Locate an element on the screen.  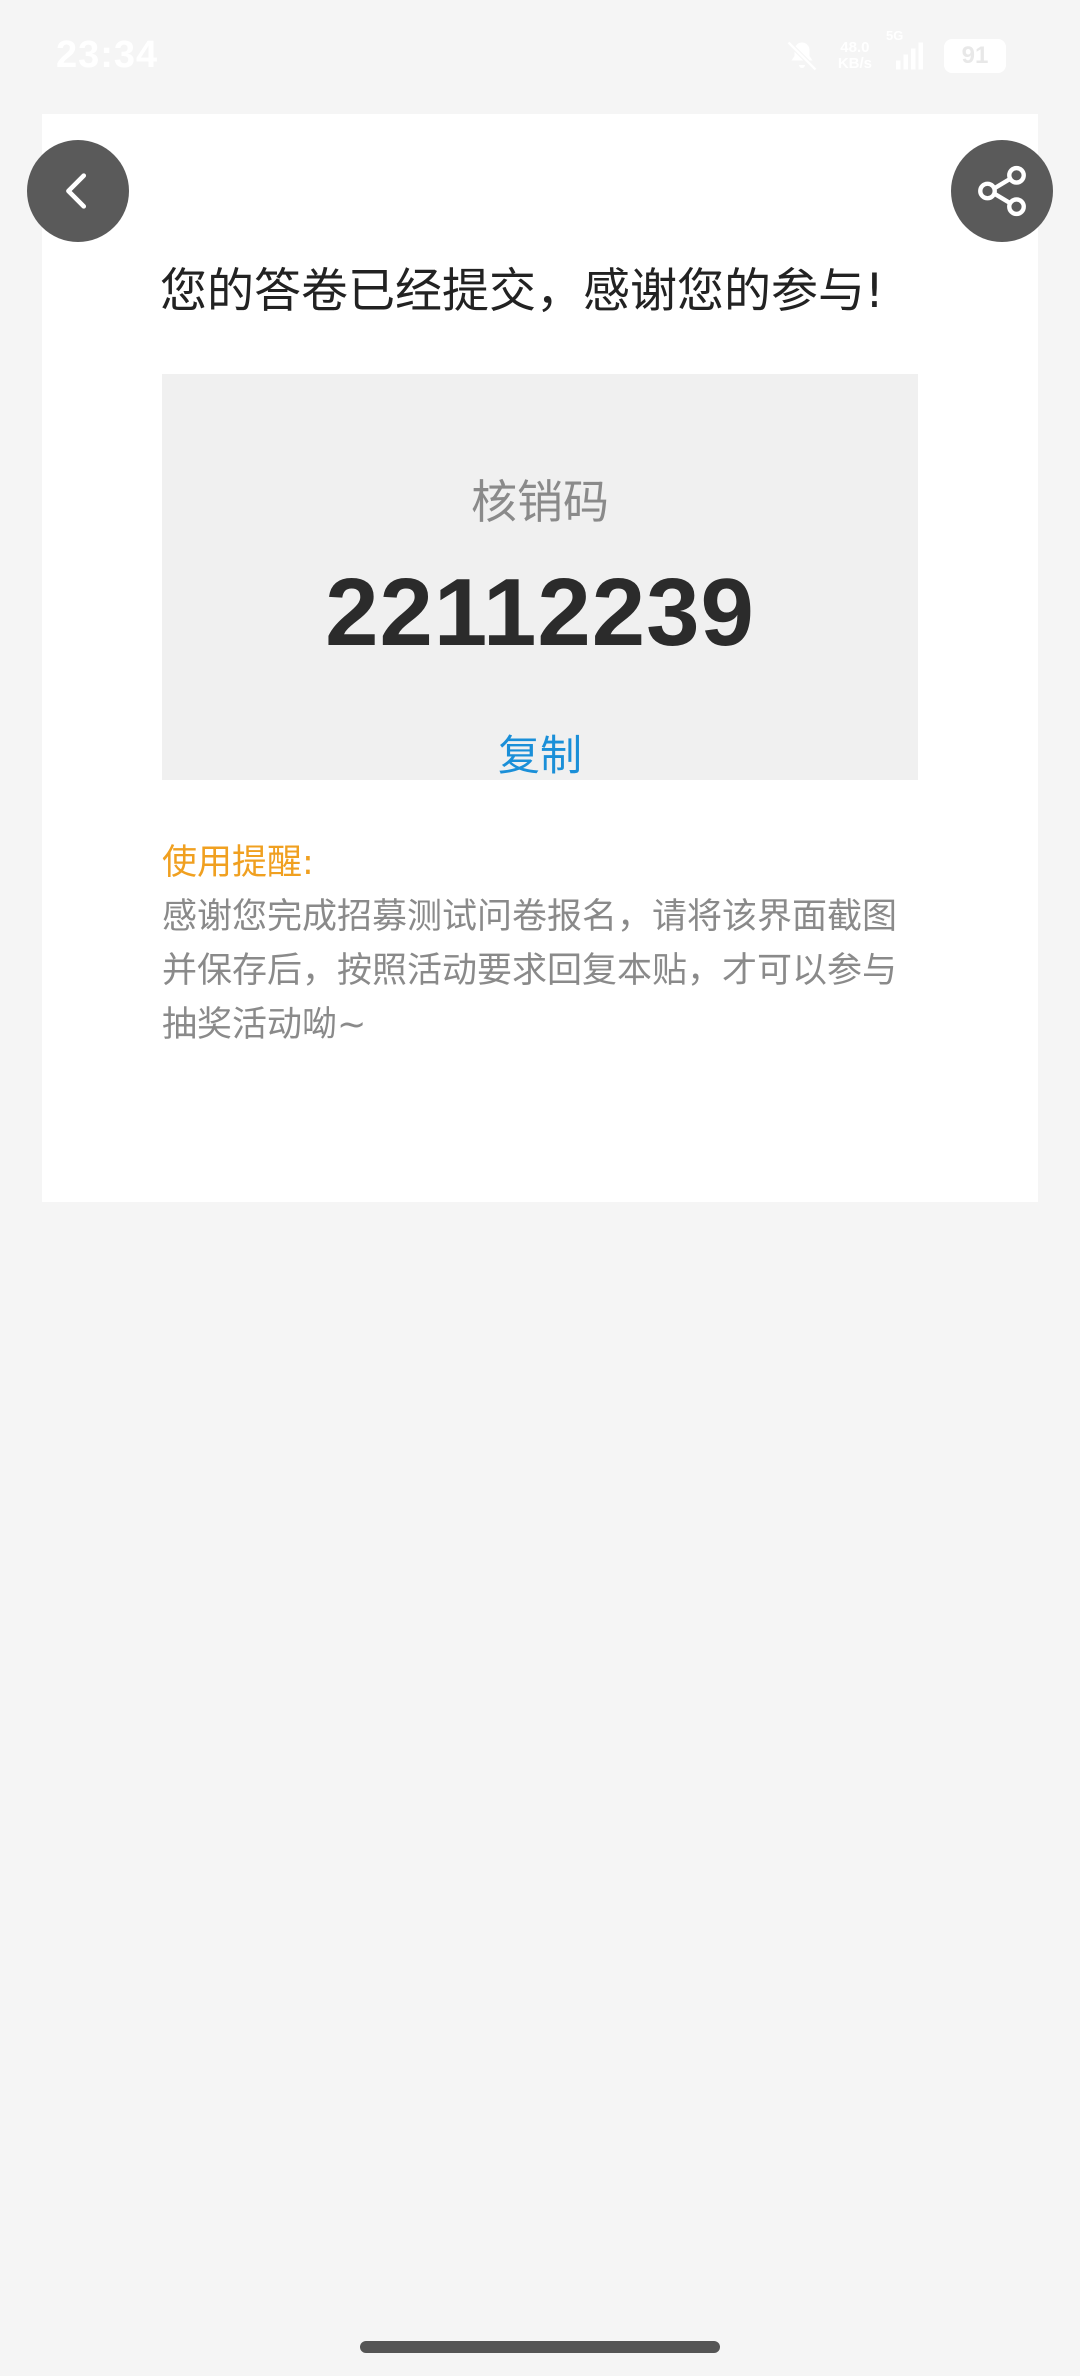
signal: 5G is located at coordinates (906, 51).